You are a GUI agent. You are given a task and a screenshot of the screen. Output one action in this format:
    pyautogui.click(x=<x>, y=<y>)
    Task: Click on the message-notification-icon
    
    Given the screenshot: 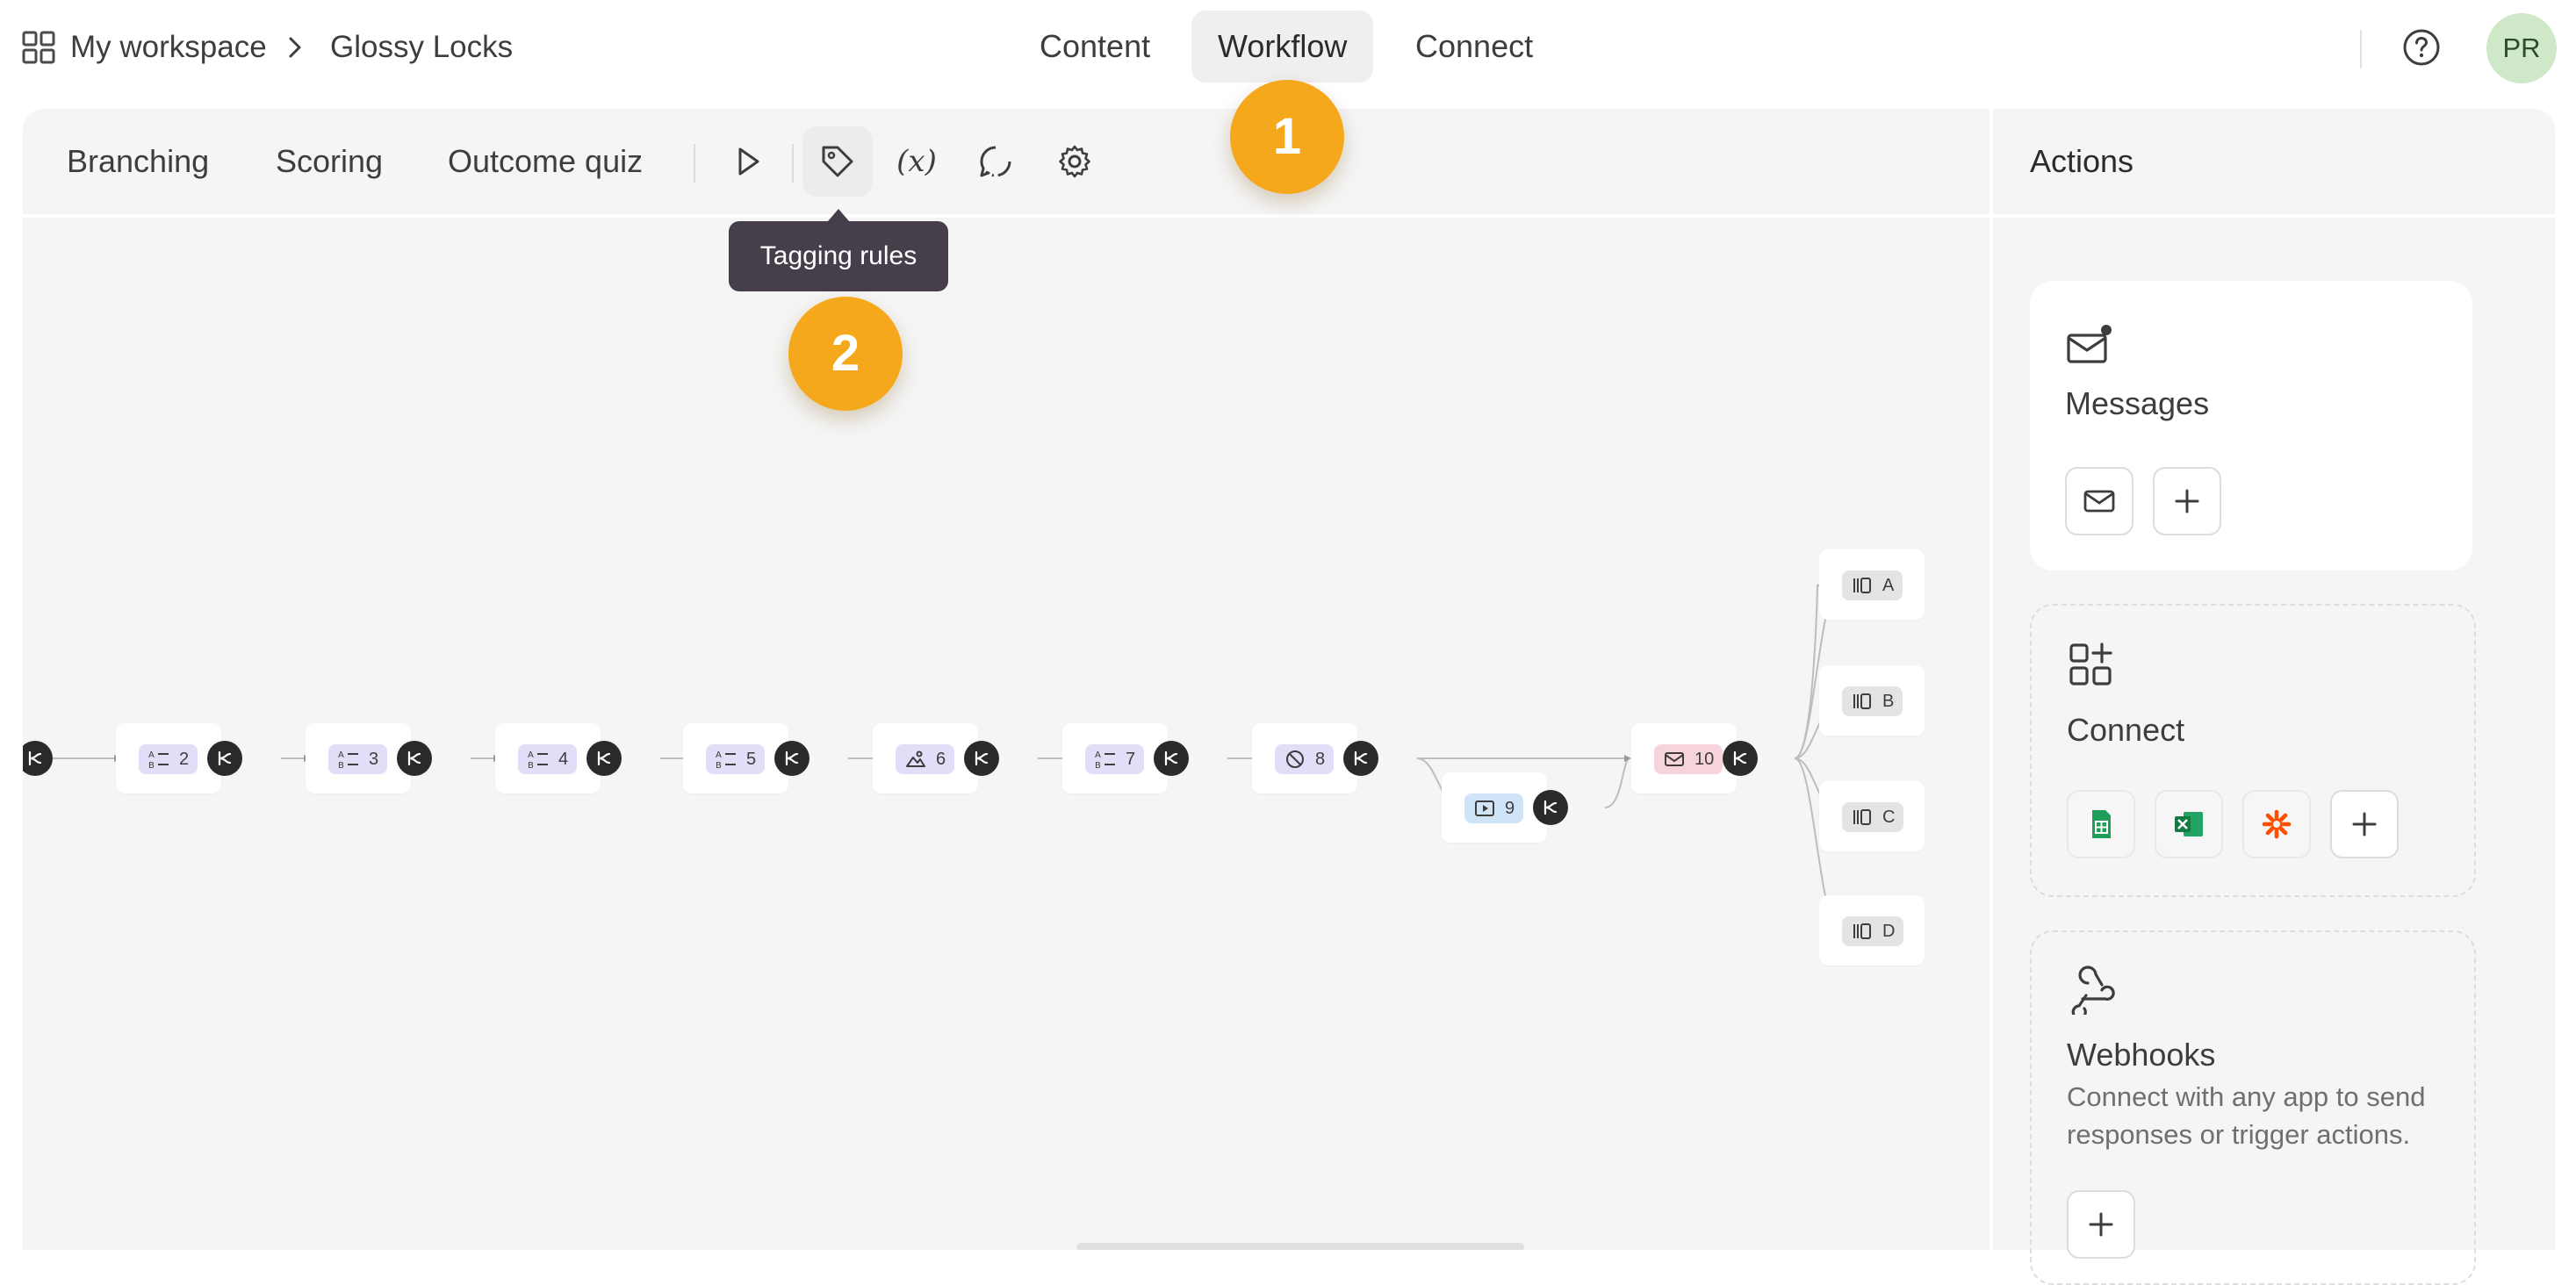 What is the action you would take?
    pyautogui.click(x=2089, y=344)
    